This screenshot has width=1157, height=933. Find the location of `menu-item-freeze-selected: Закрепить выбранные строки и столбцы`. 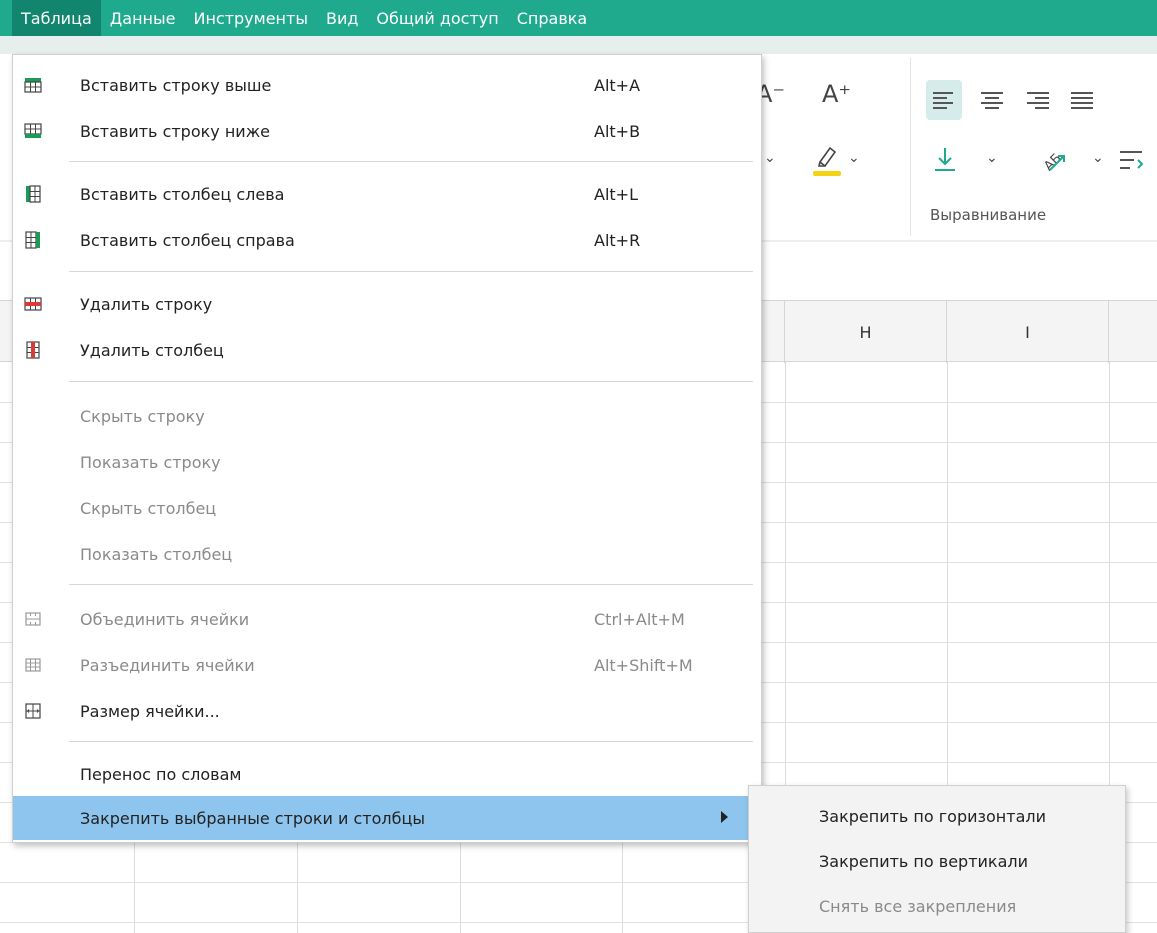

menu-item-freeze-selected: Закрепить выбранные строки и столбцы is located at coordinates (387, 818).